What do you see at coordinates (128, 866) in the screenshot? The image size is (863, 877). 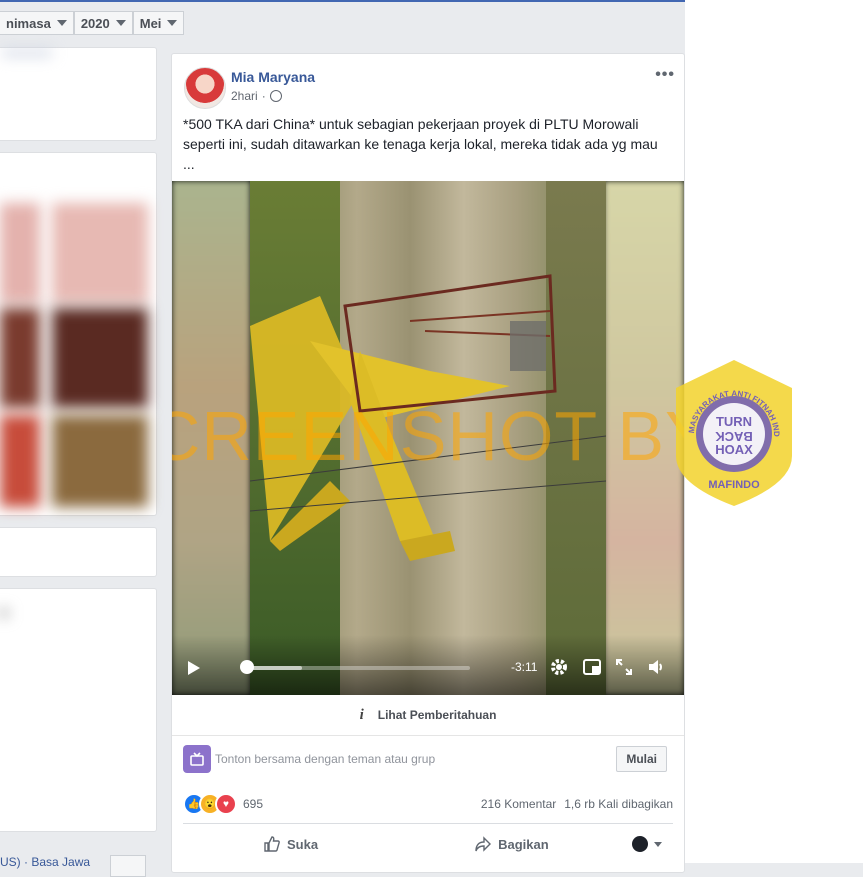 I see `add-language-button` at bounding box center [128, 866].